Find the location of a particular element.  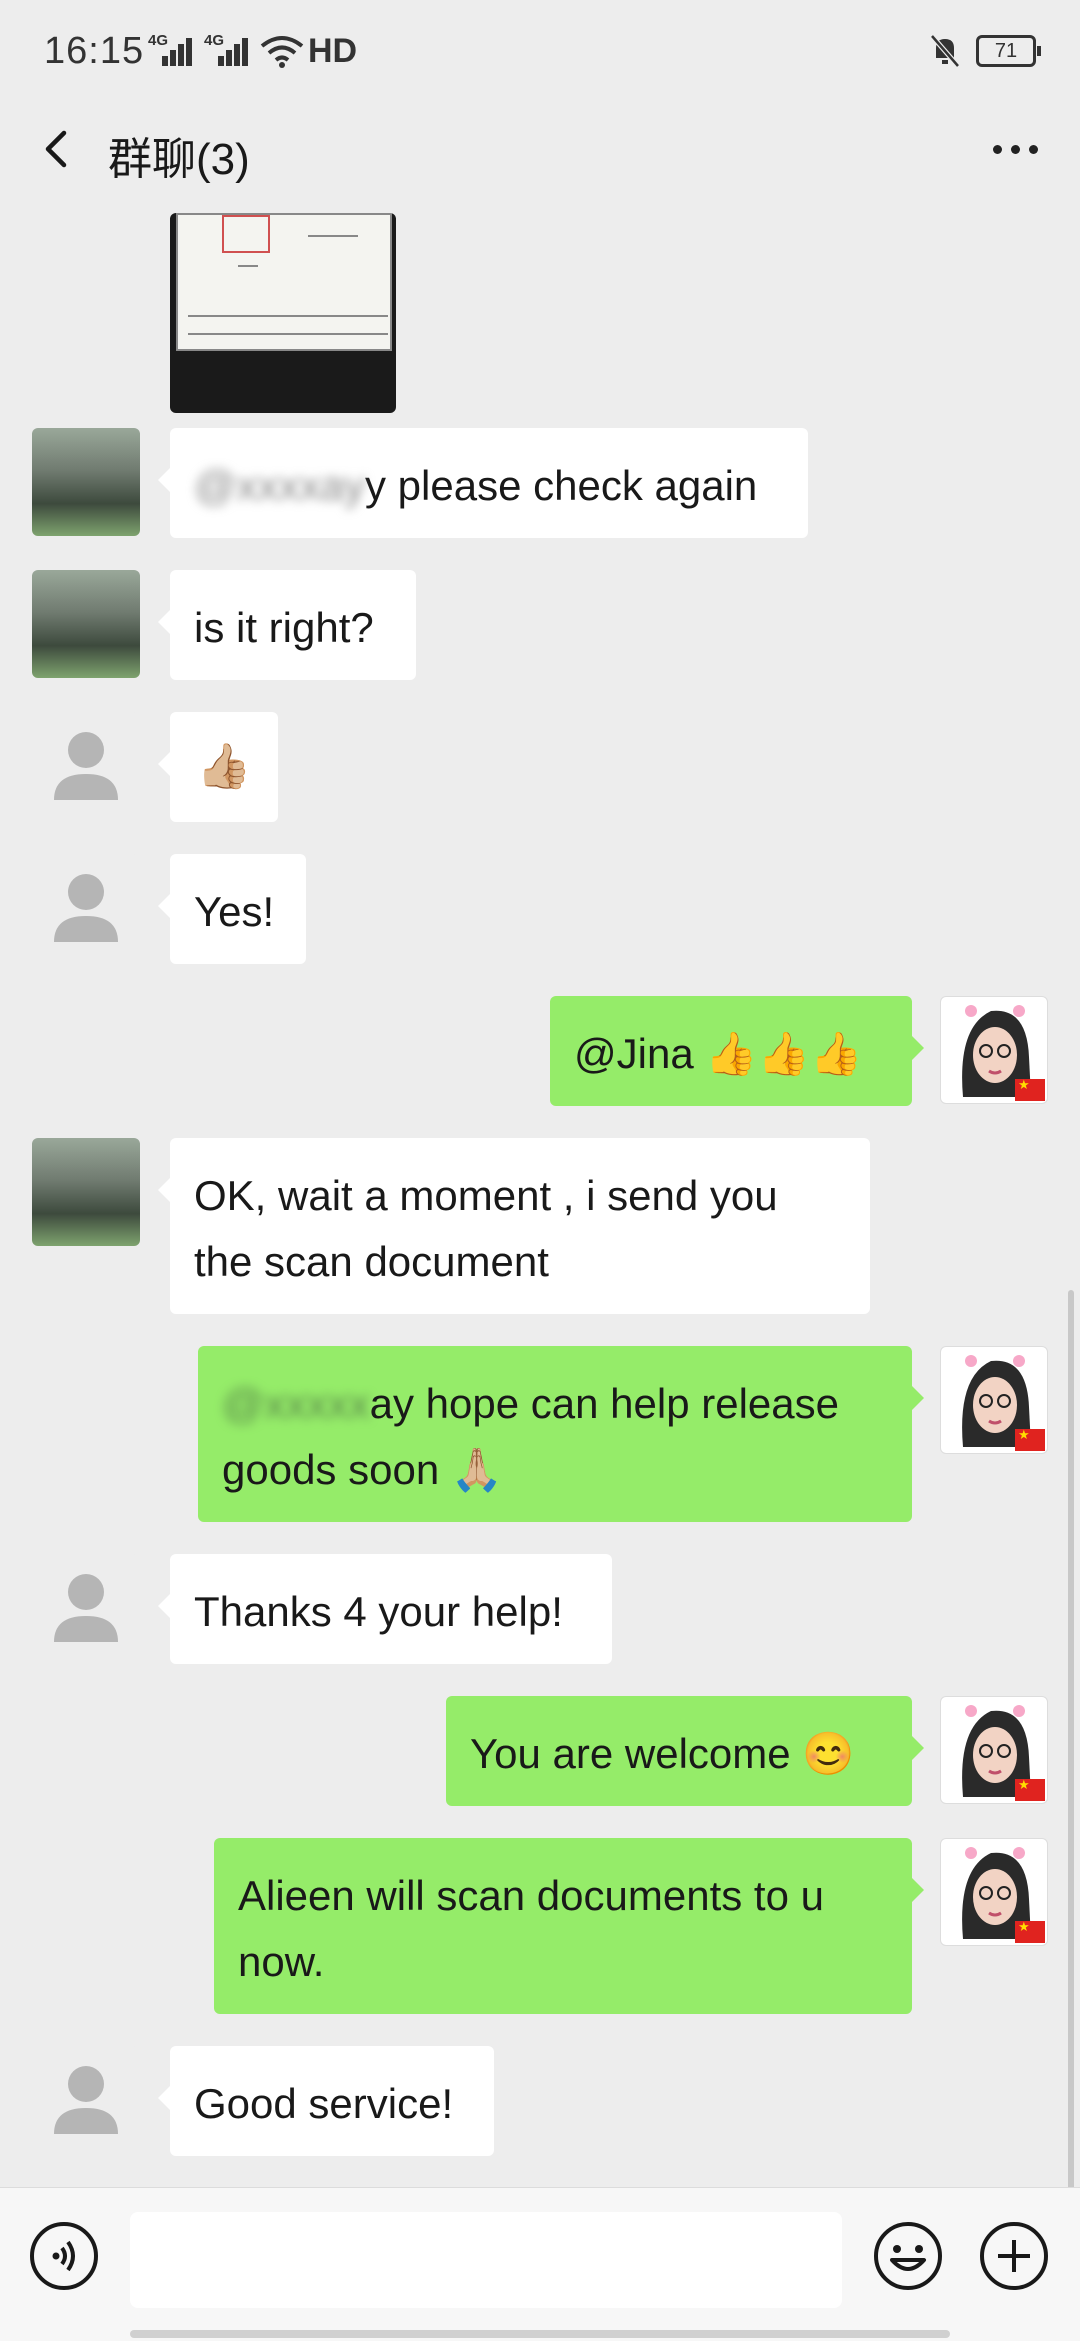

status-bar: 16:15 4G 4G HD 71 is located at coordinates (540, 52).